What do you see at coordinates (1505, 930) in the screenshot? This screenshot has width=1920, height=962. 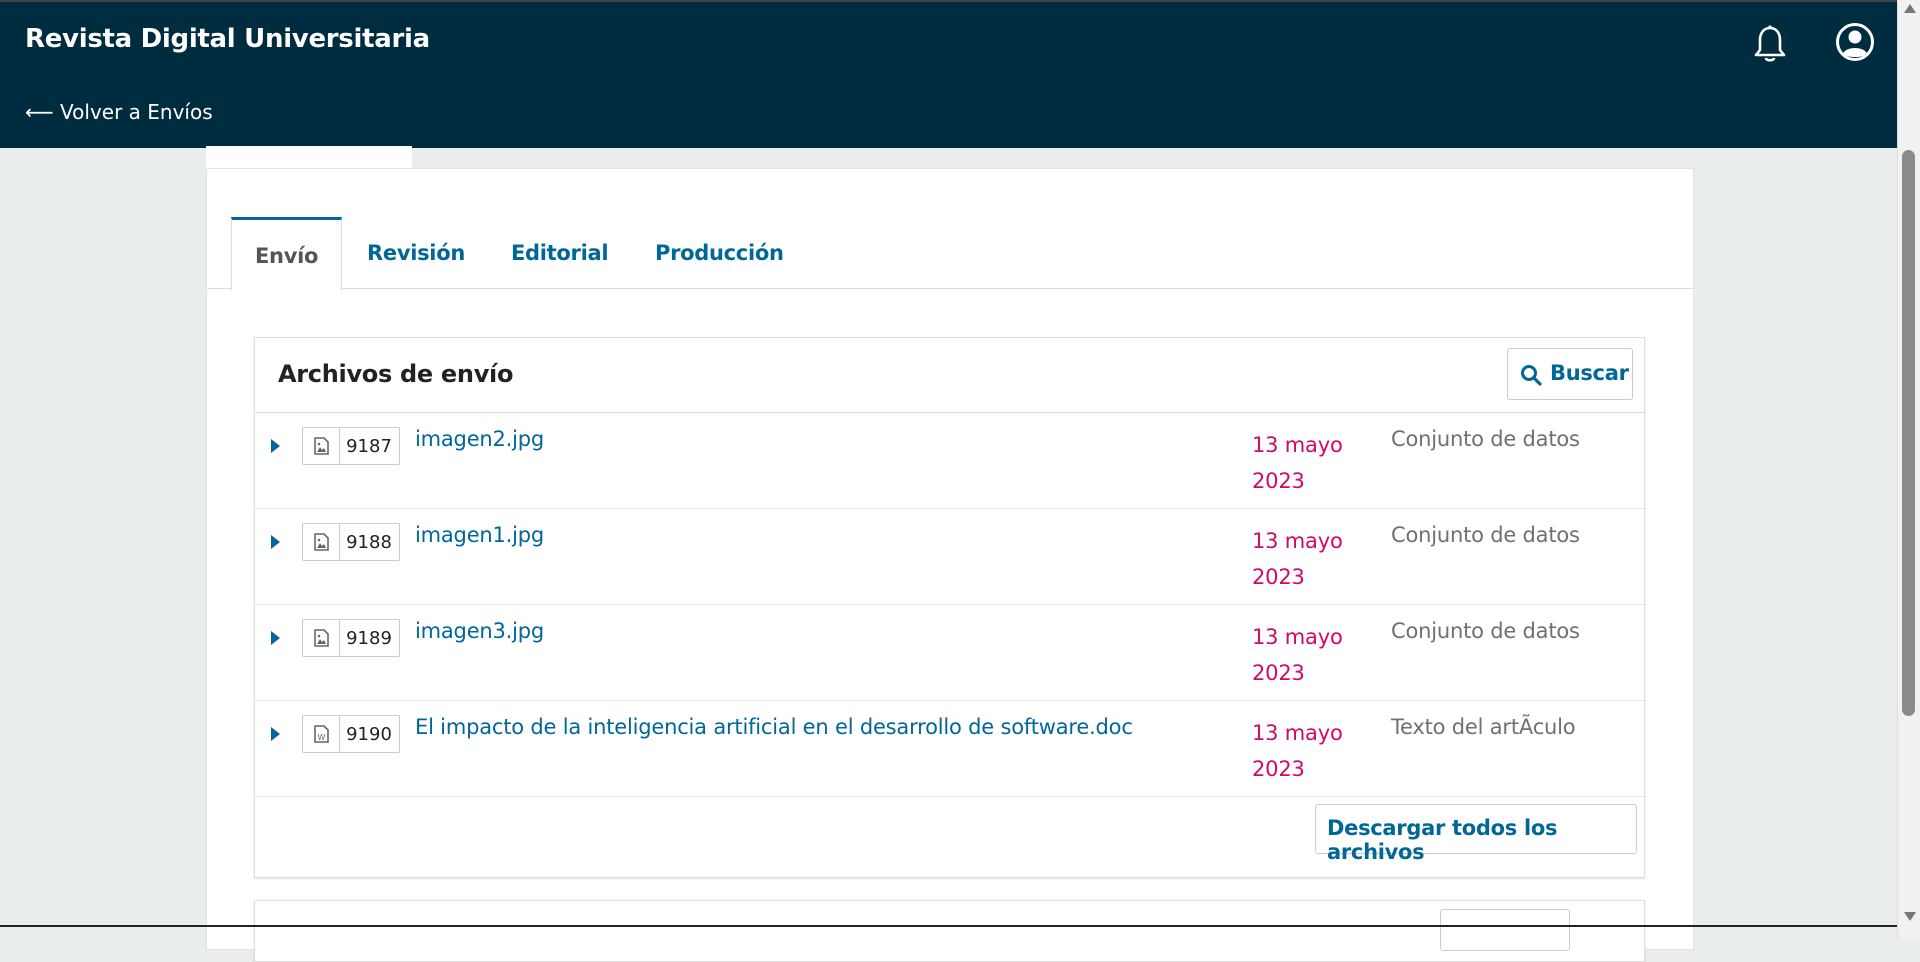 I see `next-panel-button-partial` at bounding box center [1505, 930].